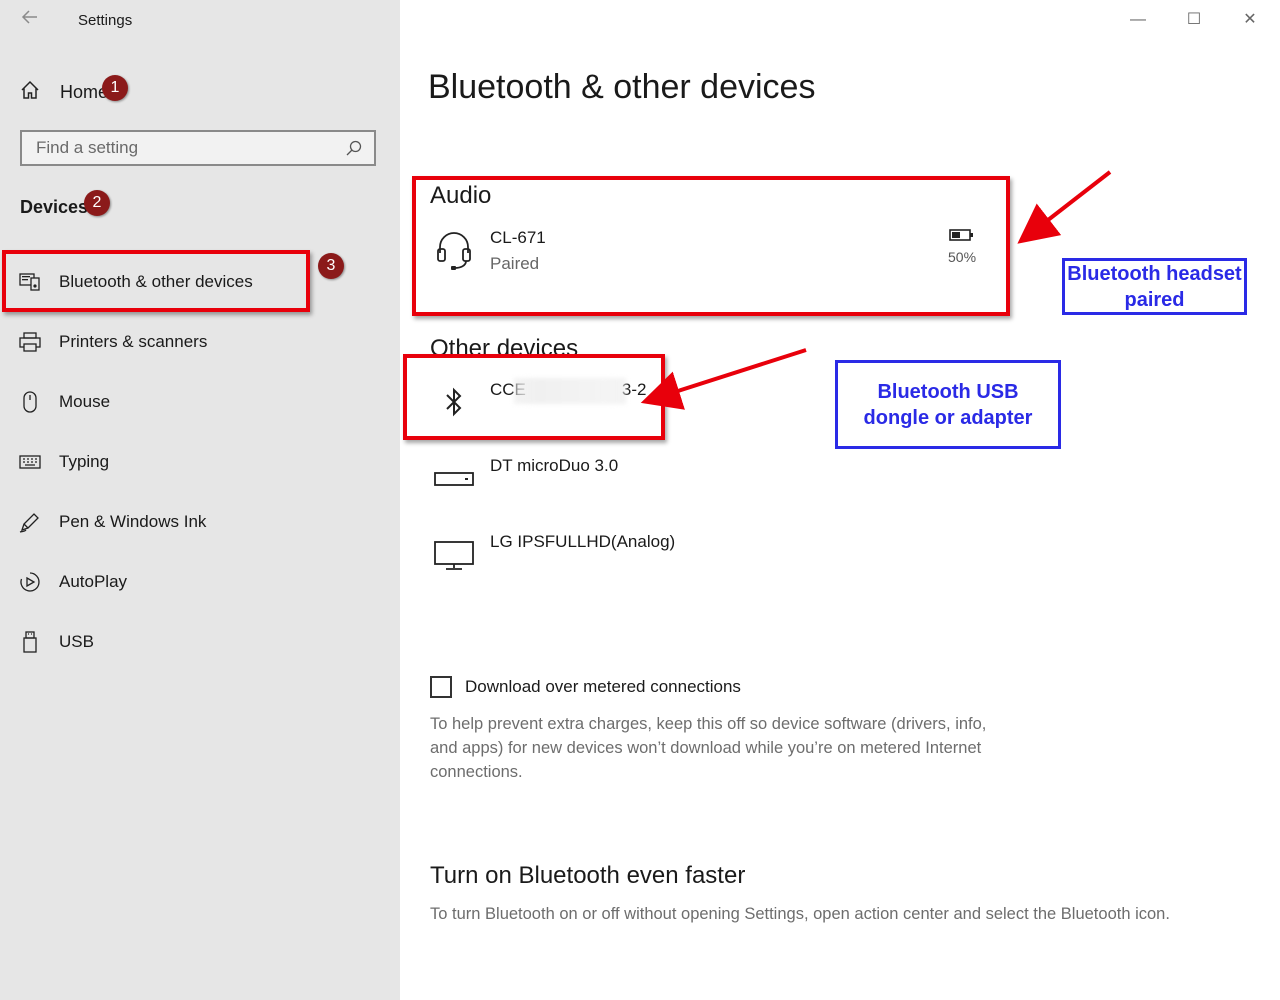  I want to click on search-box, so click(198, 148).